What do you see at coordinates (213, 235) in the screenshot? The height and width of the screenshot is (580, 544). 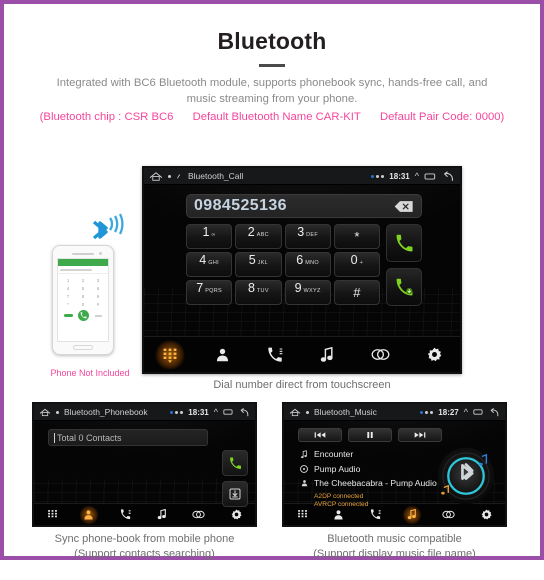 I see `key-sublabel: ∞` at bounding box center [213, 235].